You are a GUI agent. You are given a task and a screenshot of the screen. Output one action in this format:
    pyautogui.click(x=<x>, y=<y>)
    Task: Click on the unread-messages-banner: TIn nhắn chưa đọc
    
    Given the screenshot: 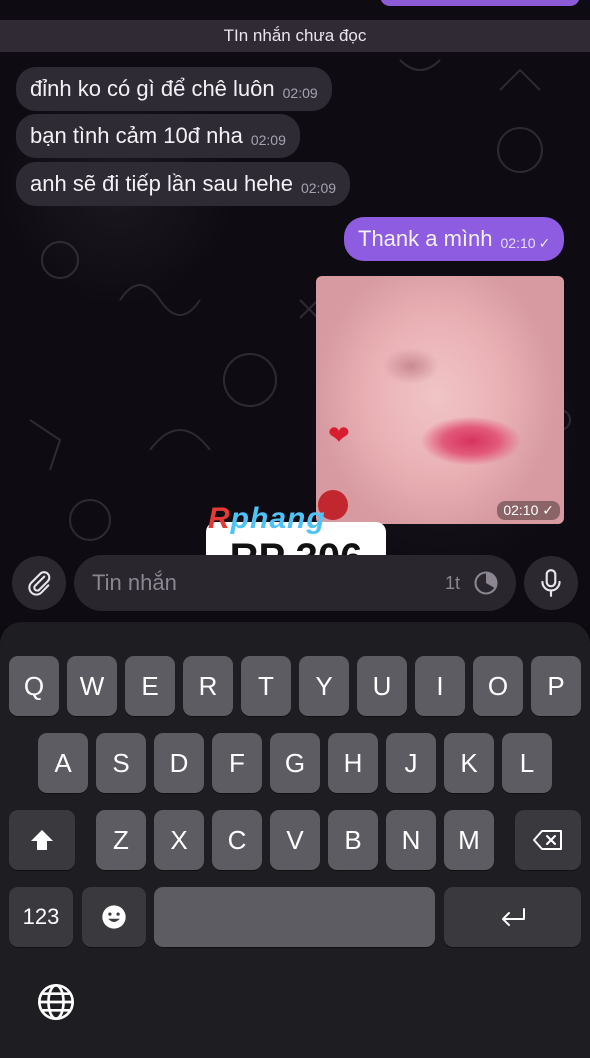 What is the action you would take?
    pyautogui.click(x=295, y=36)
    